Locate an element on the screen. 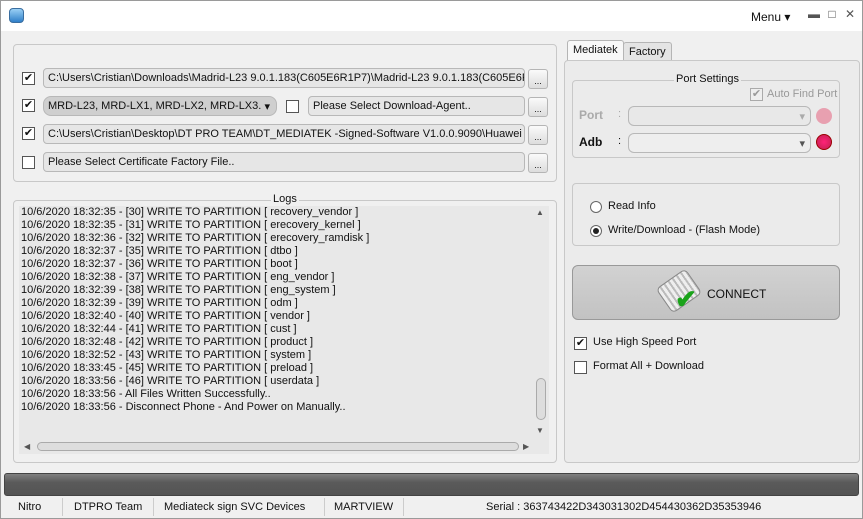 The width and height of the screenshot is (863, 519). vertical-scrollbar: ▲ ▼ is located at coordinates (541, 322).